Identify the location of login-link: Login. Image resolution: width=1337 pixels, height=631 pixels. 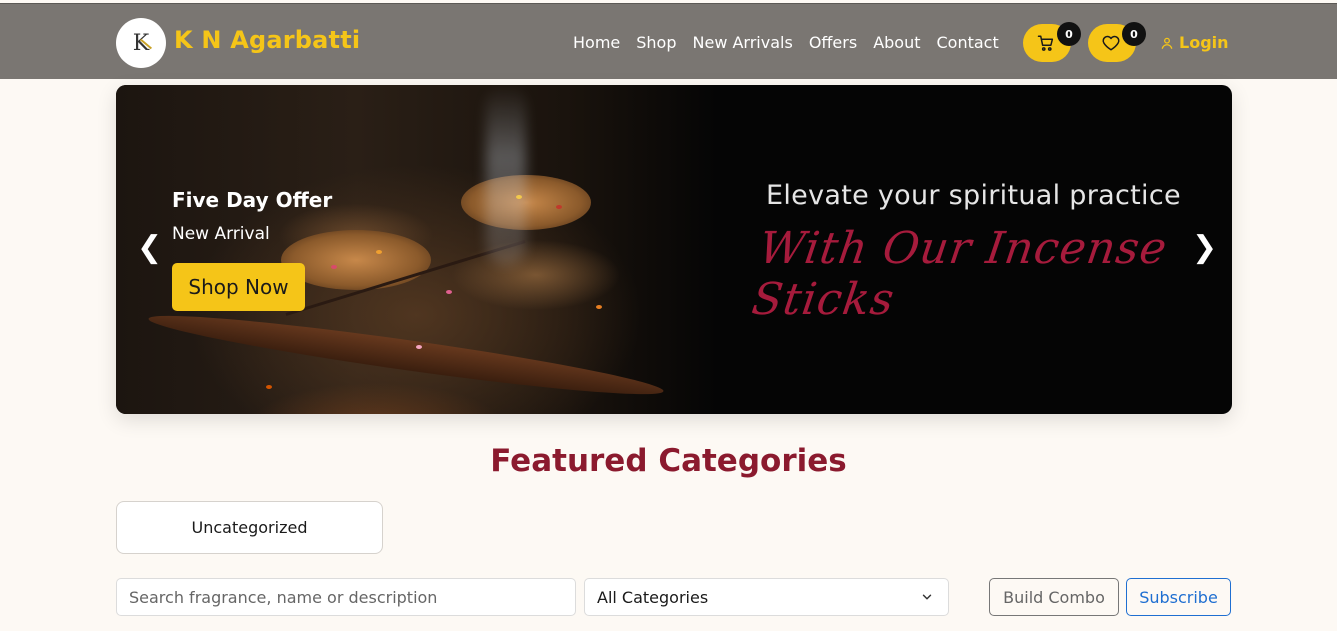
(1194, 42).